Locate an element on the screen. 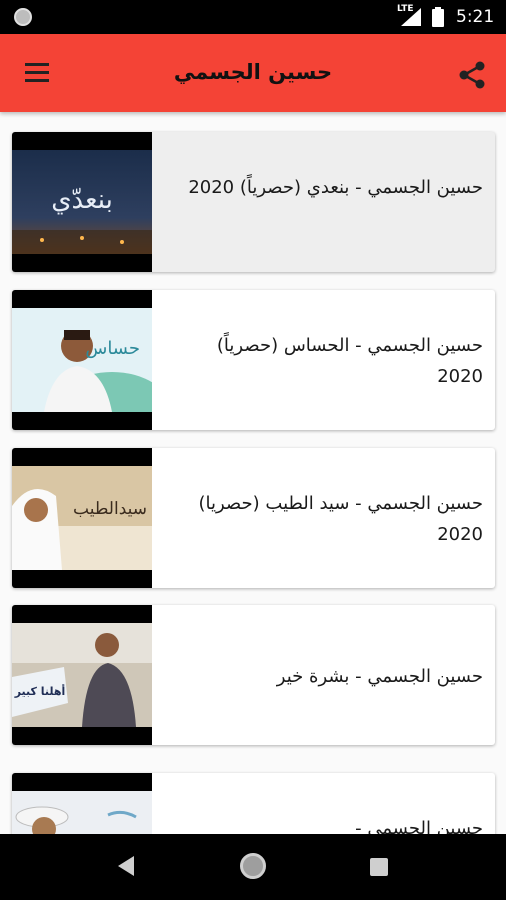 This screenshot has width=506, height=900. video-thumbnail is located at coordinates (82, 803).